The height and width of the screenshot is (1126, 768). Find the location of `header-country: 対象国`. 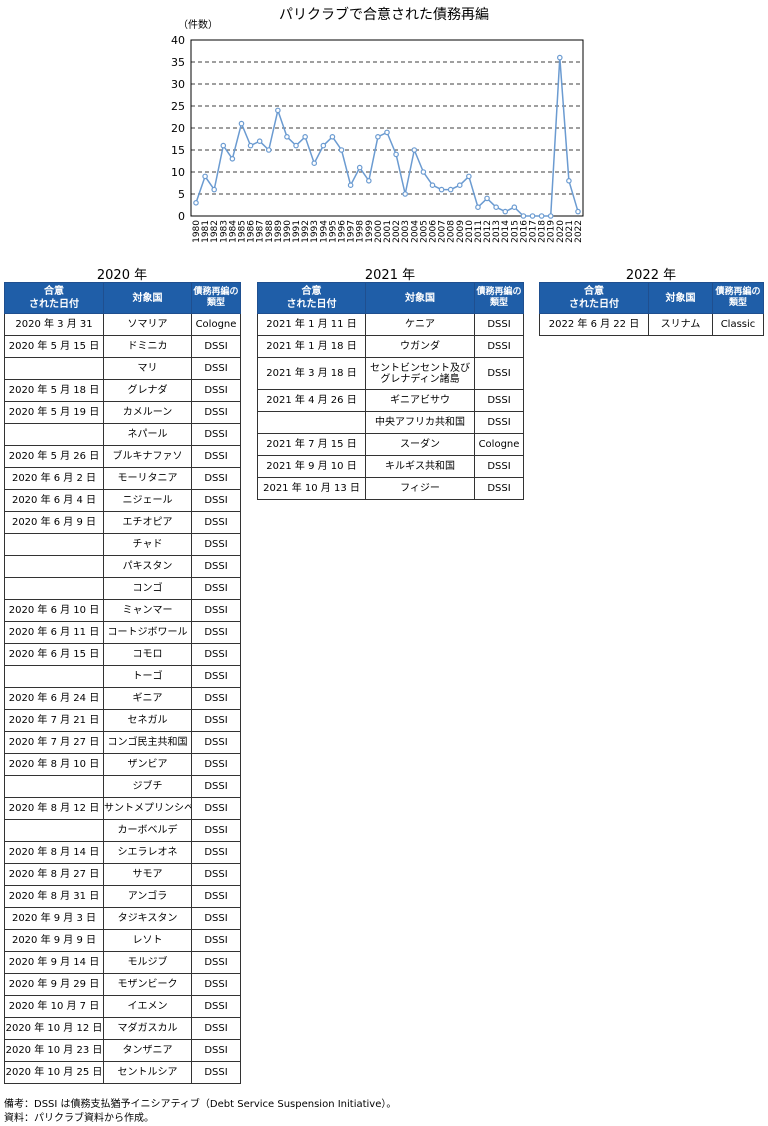

header-country: 対象国 is located at coordinates (420, 298).